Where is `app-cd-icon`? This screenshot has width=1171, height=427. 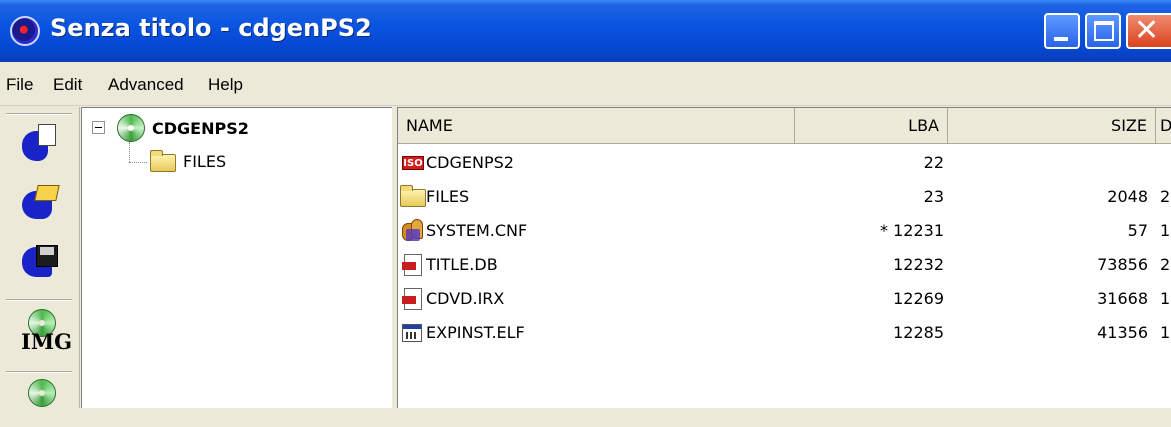 app-cd-icon is located at coordinates (25, 31).